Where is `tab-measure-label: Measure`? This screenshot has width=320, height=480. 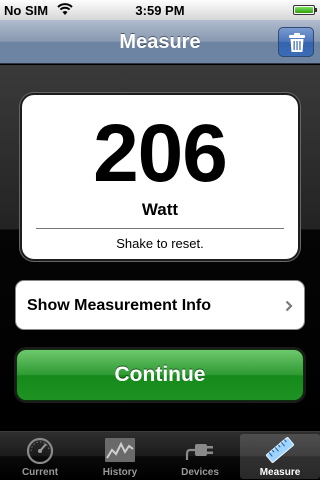
tab-measure-label: Measure is located at coordinates (280, 472).